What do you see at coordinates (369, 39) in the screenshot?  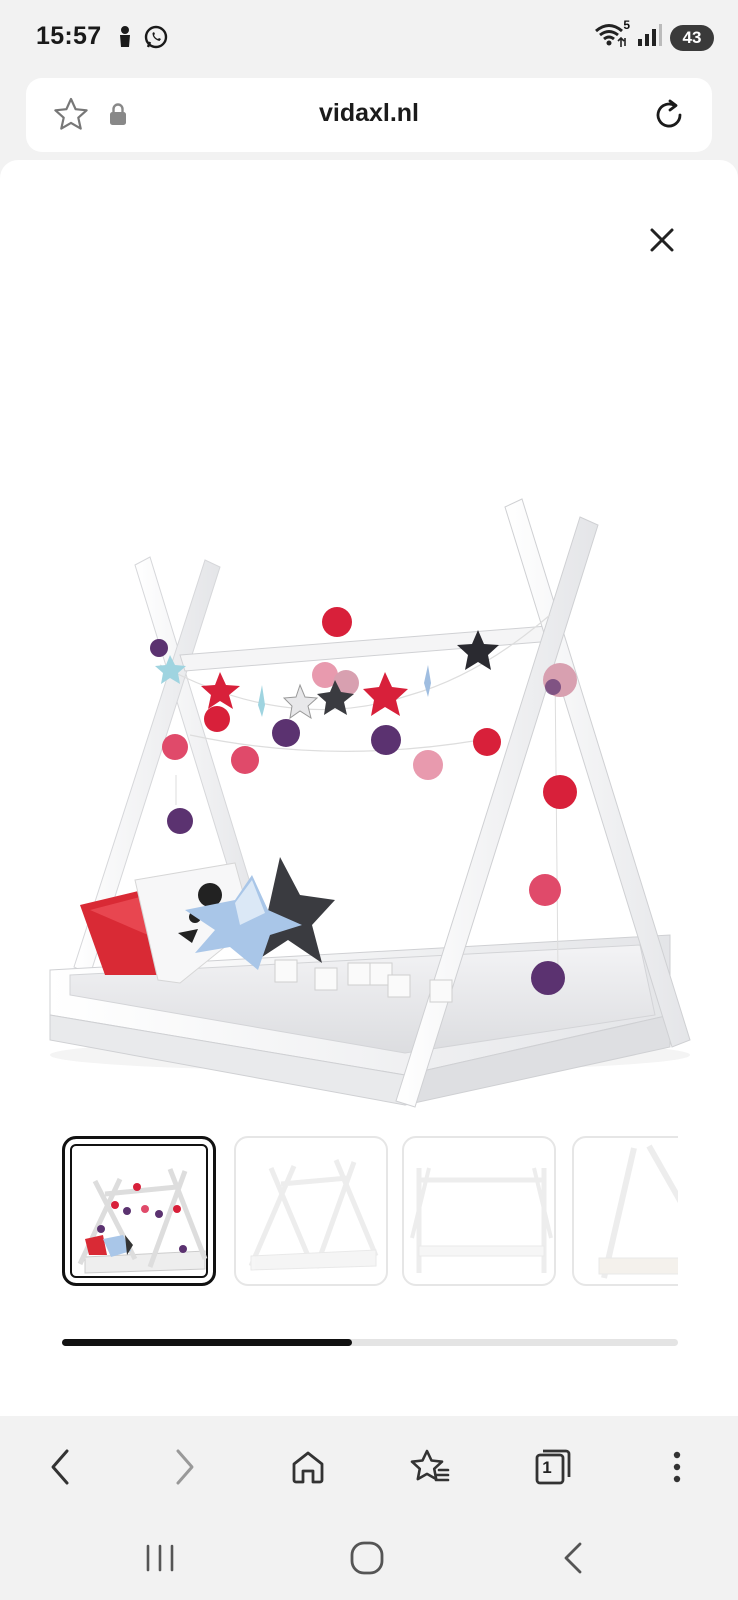 I see `status-bar: 15:57 5 43` at bounding box center [369, 39].